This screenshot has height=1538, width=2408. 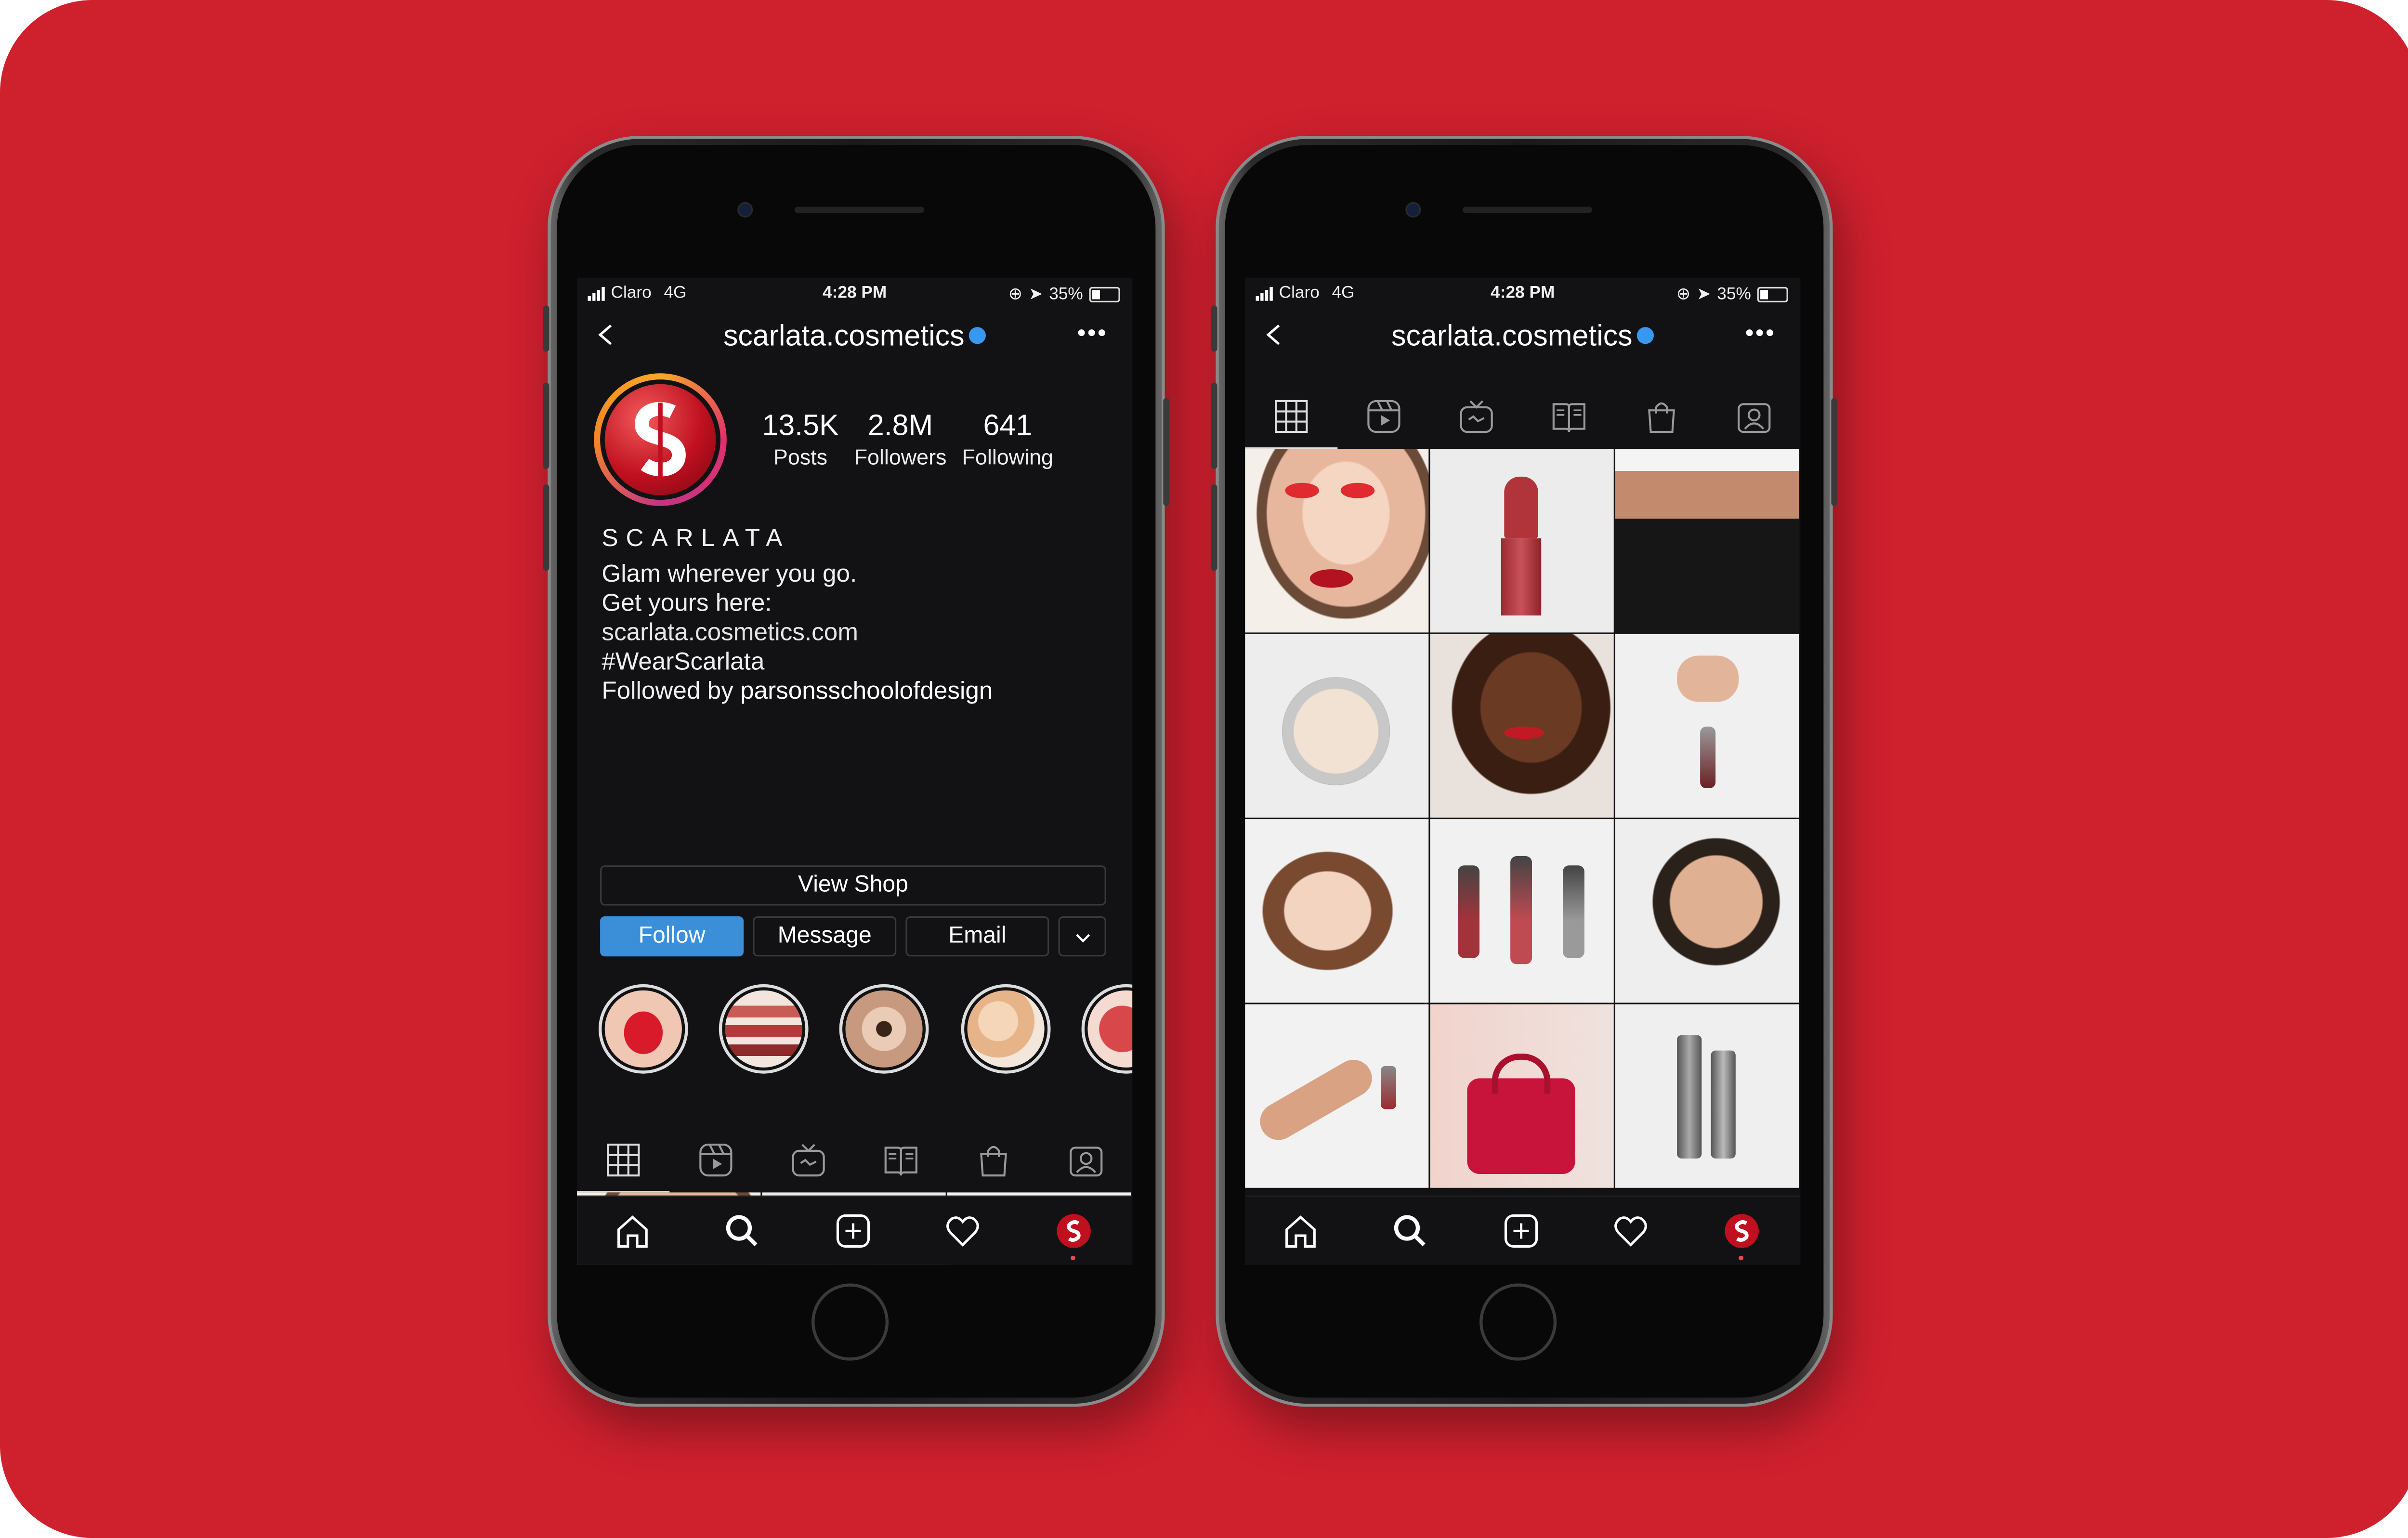 What do you see at coordinates (1337, 726) in the screenshot?
I see `grid-post-compact-powder` at bounding box center [1337, 726].